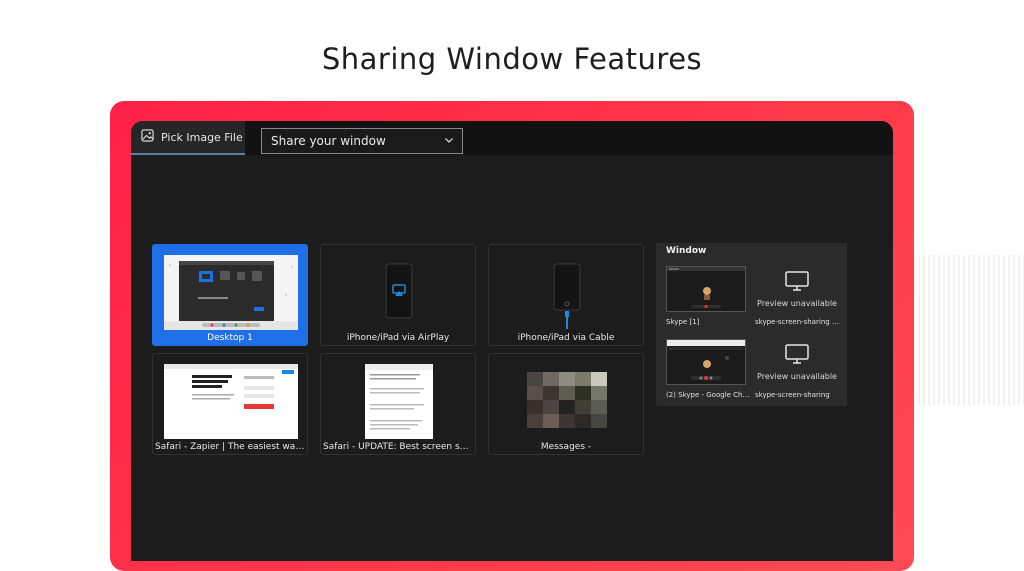 The width and height of the screenshot is (1024, 571). Describe the element at coordinates (566, 447) in the screenshot. I see `source-tile-label: Messages -` at that location.